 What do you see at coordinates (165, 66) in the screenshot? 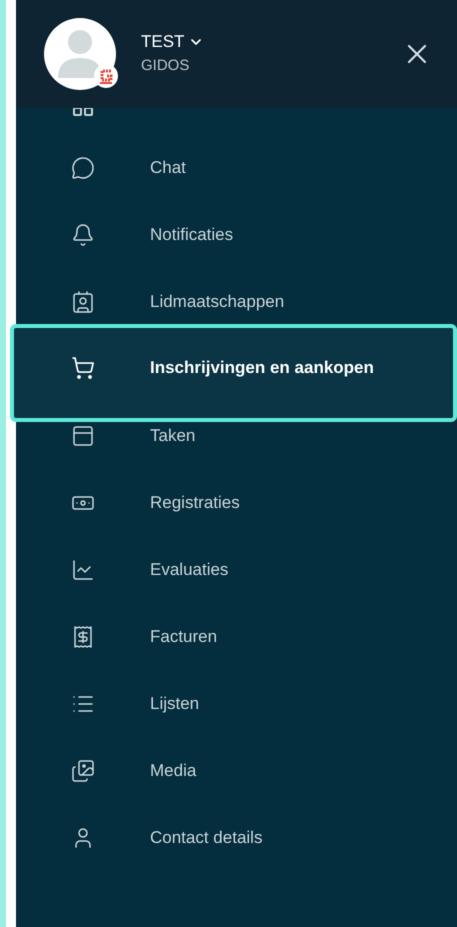
I see `organization-name: GIDOS` at bounding box center [165, 66].